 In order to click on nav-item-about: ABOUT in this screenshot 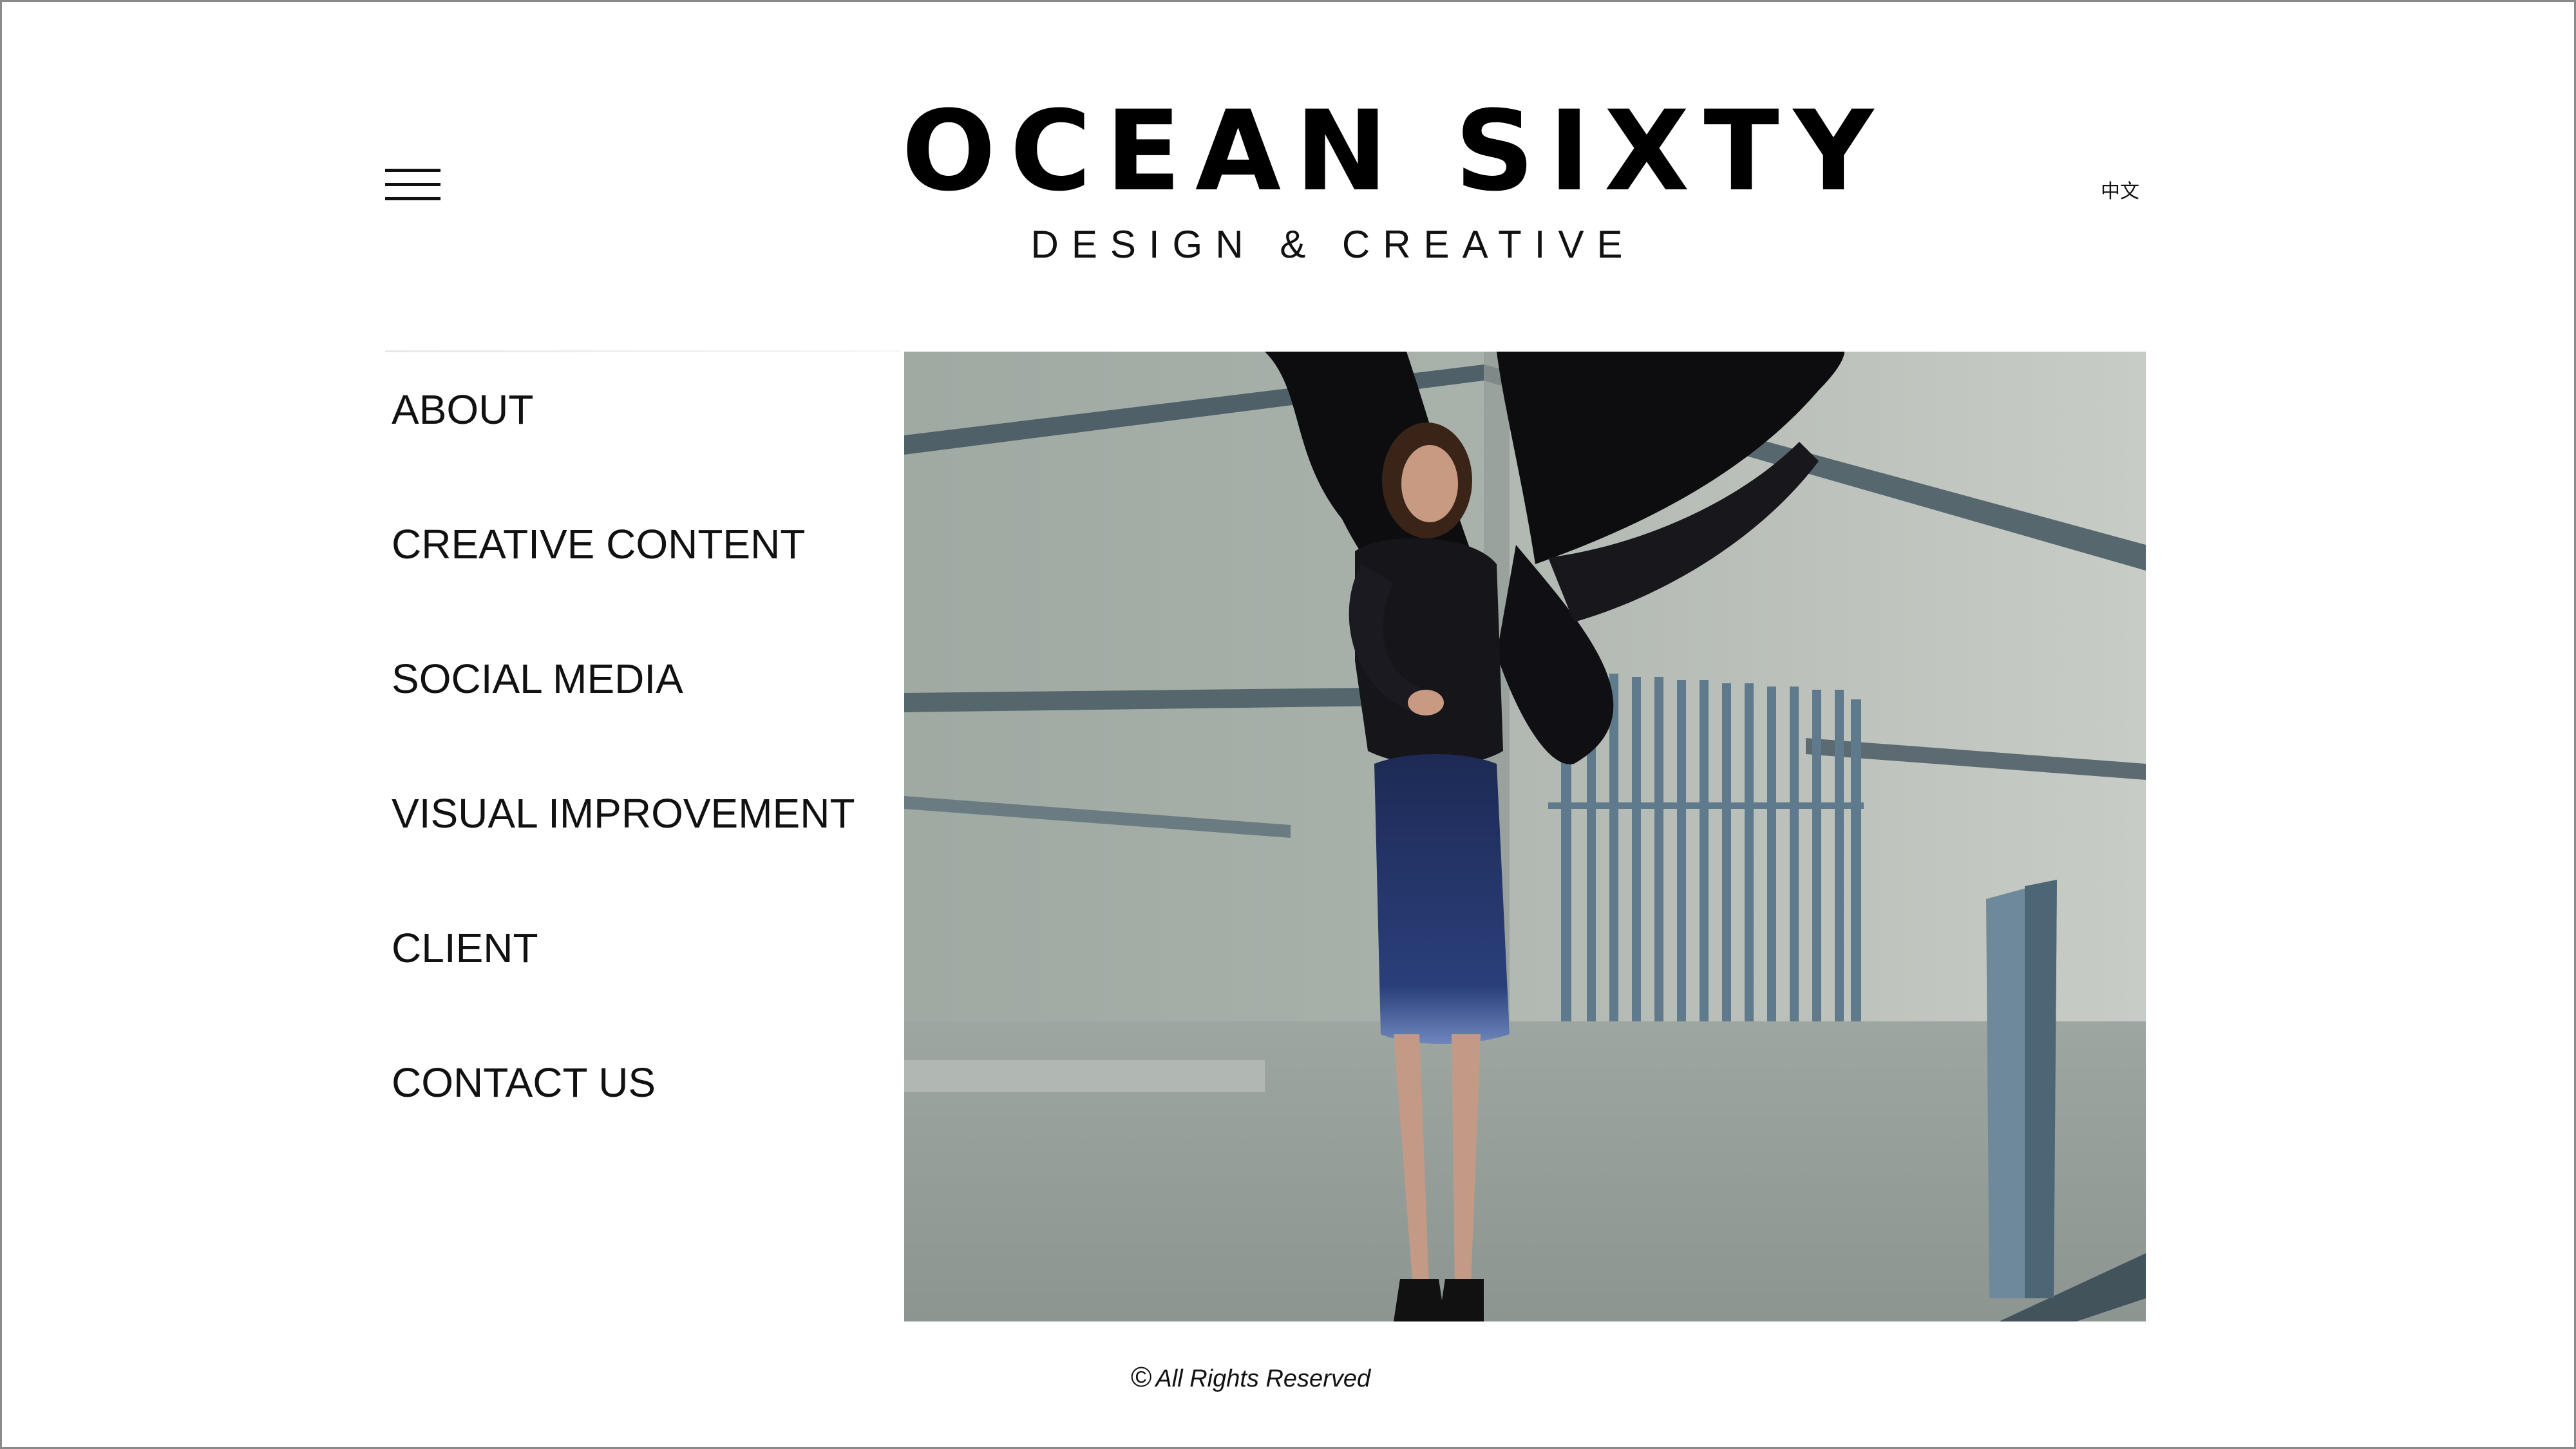, I will do `click(623, 451)`.